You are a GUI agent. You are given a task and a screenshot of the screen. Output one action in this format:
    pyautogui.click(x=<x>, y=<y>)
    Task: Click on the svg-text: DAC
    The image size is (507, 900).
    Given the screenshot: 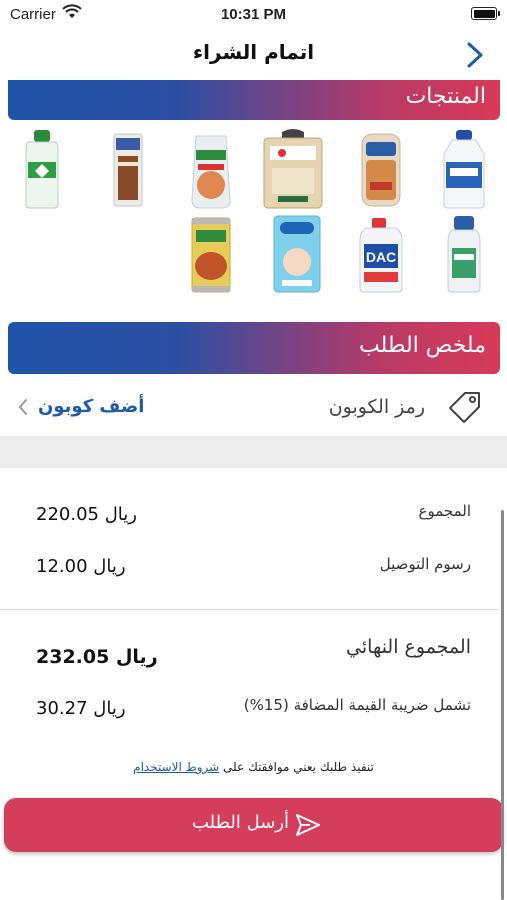 What is the action you would take?
    pyautogui.click(x=381, y=257)
    